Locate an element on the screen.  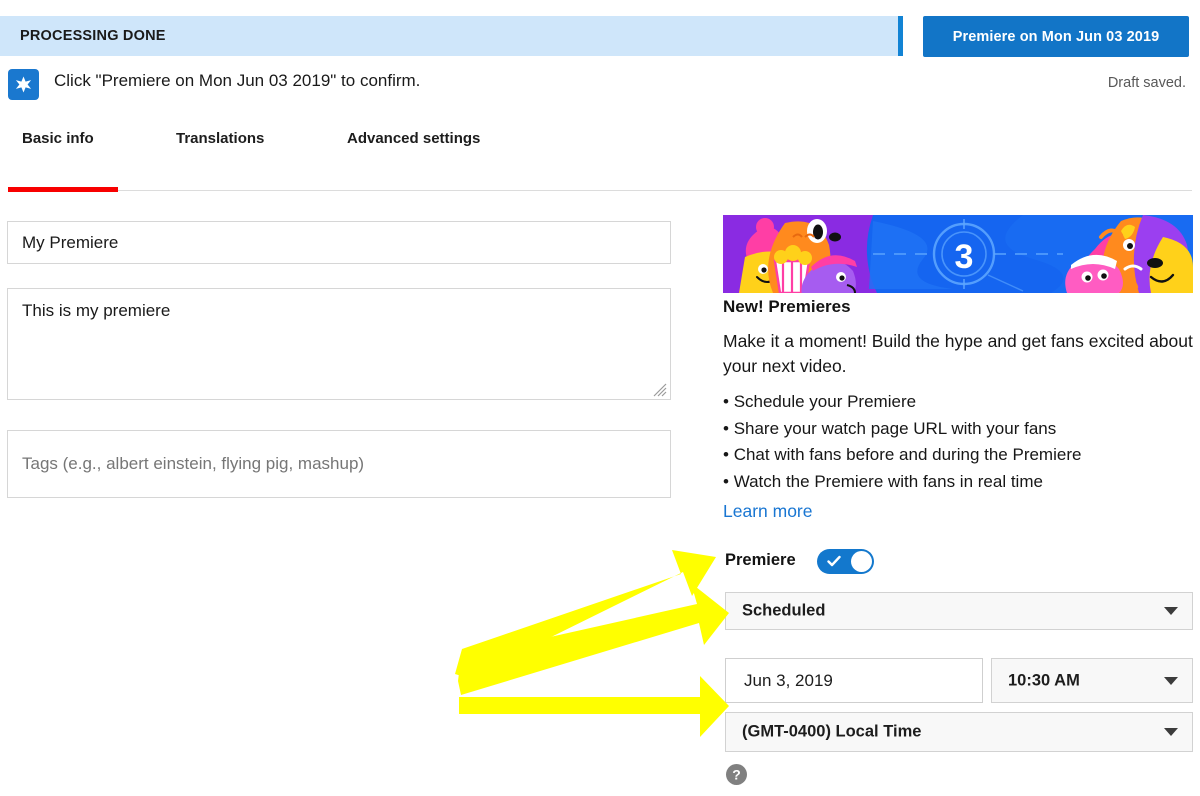
timezone-select: (GMT-0400) Local Time is located at coordinates (959, 732).